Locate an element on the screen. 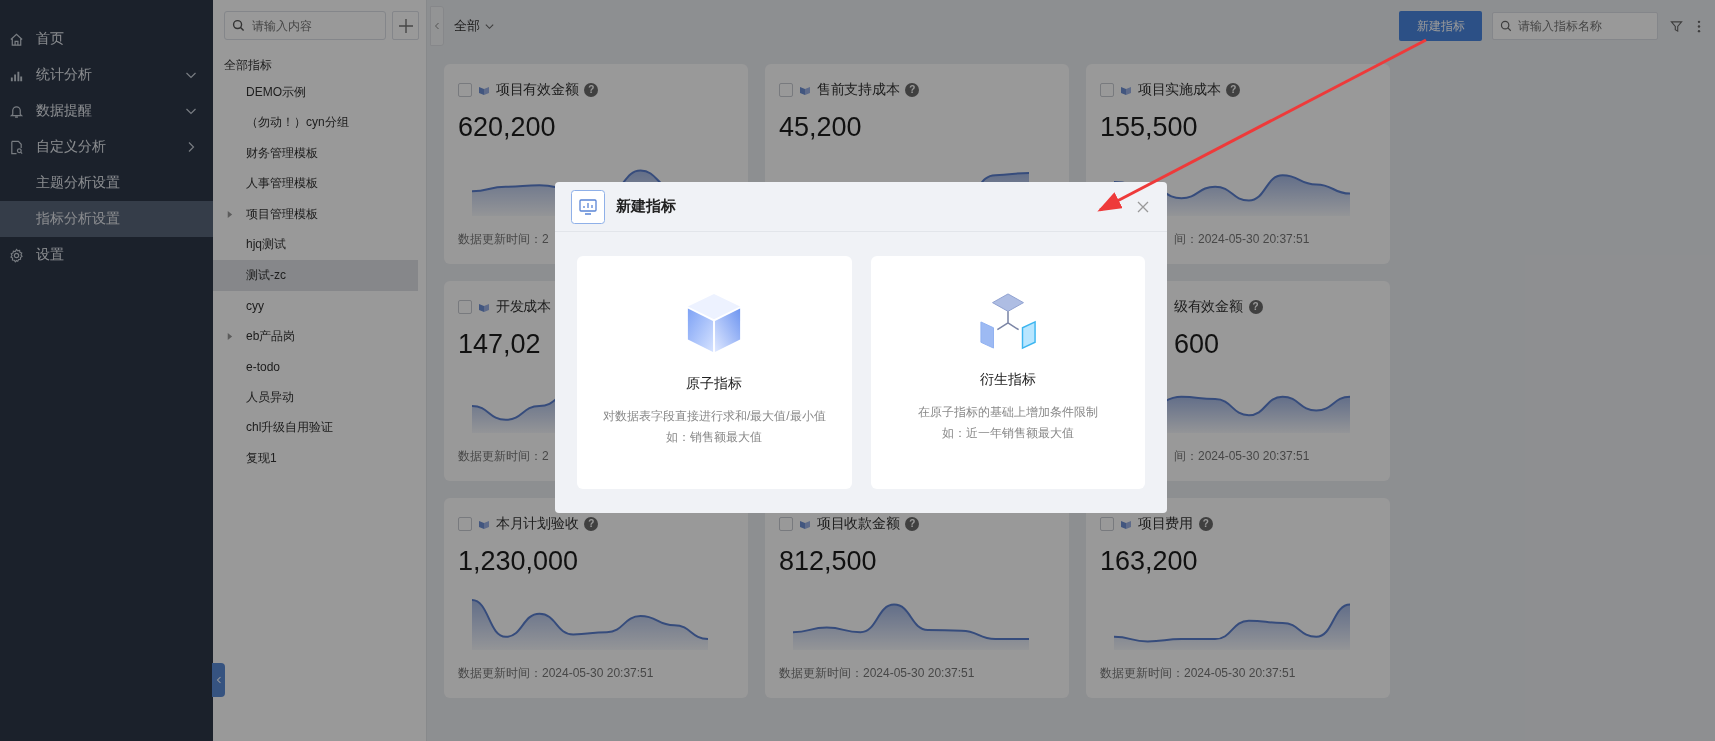  sidebar-item: 统计分析 is located at coordinates (106, 75).